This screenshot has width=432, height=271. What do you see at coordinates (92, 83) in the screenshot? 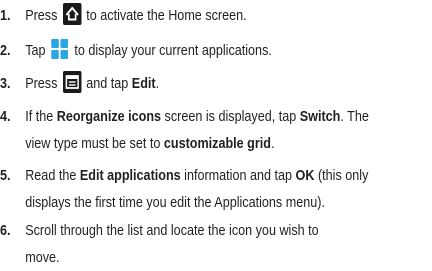
I see `step-text: Press and tap Edit.` at bounding box center [92, 83].